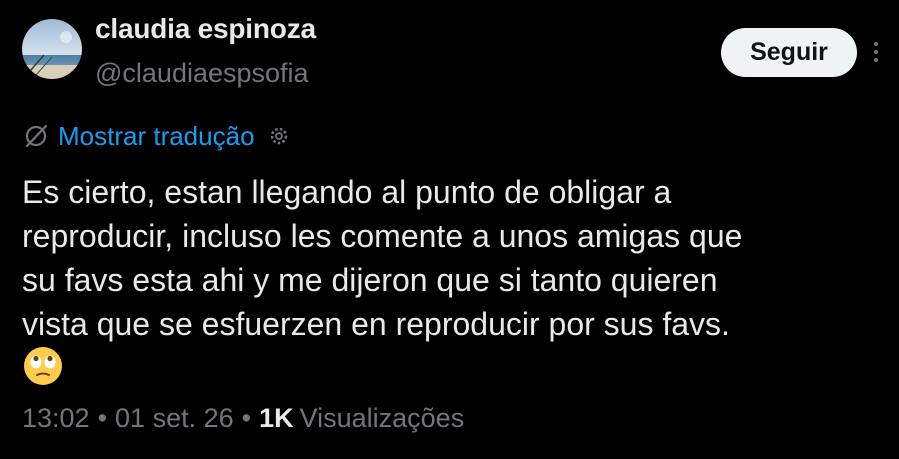 The height and width of the screenshot is (459, 899). I want to click on tweet-date: 01 set. 26, so click(174, 418).